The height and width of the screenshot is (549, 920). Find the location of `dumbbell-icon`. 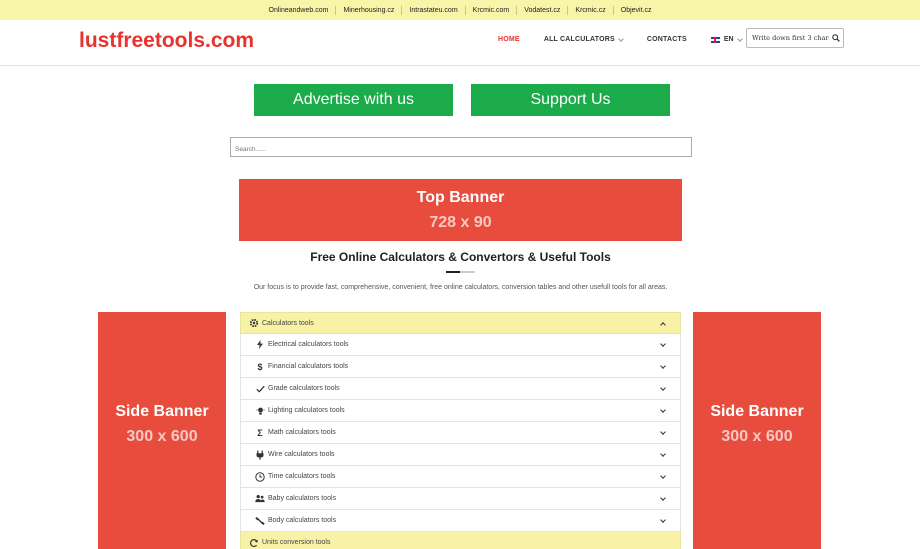

dumbbell-icon is located at coordinates (260, 521).